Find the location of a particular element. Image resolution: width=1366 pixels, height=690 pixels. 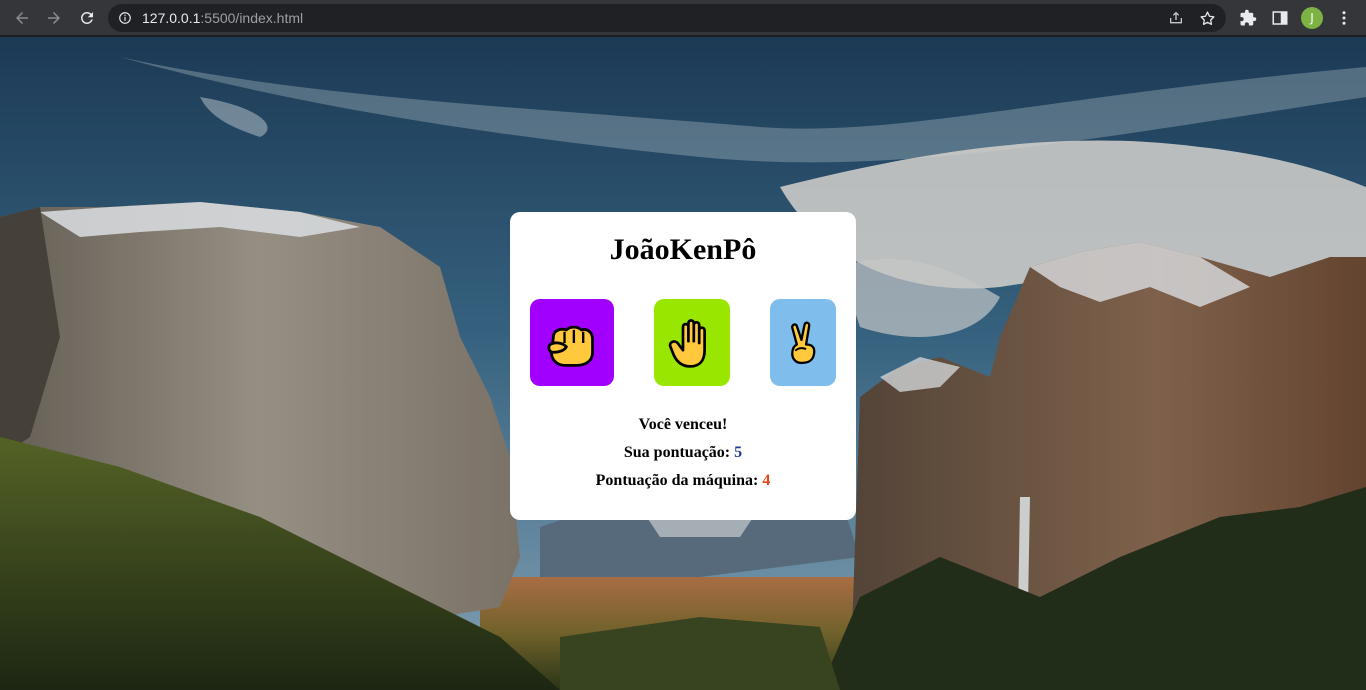

star-icon is located at coordinates (1207, 17).